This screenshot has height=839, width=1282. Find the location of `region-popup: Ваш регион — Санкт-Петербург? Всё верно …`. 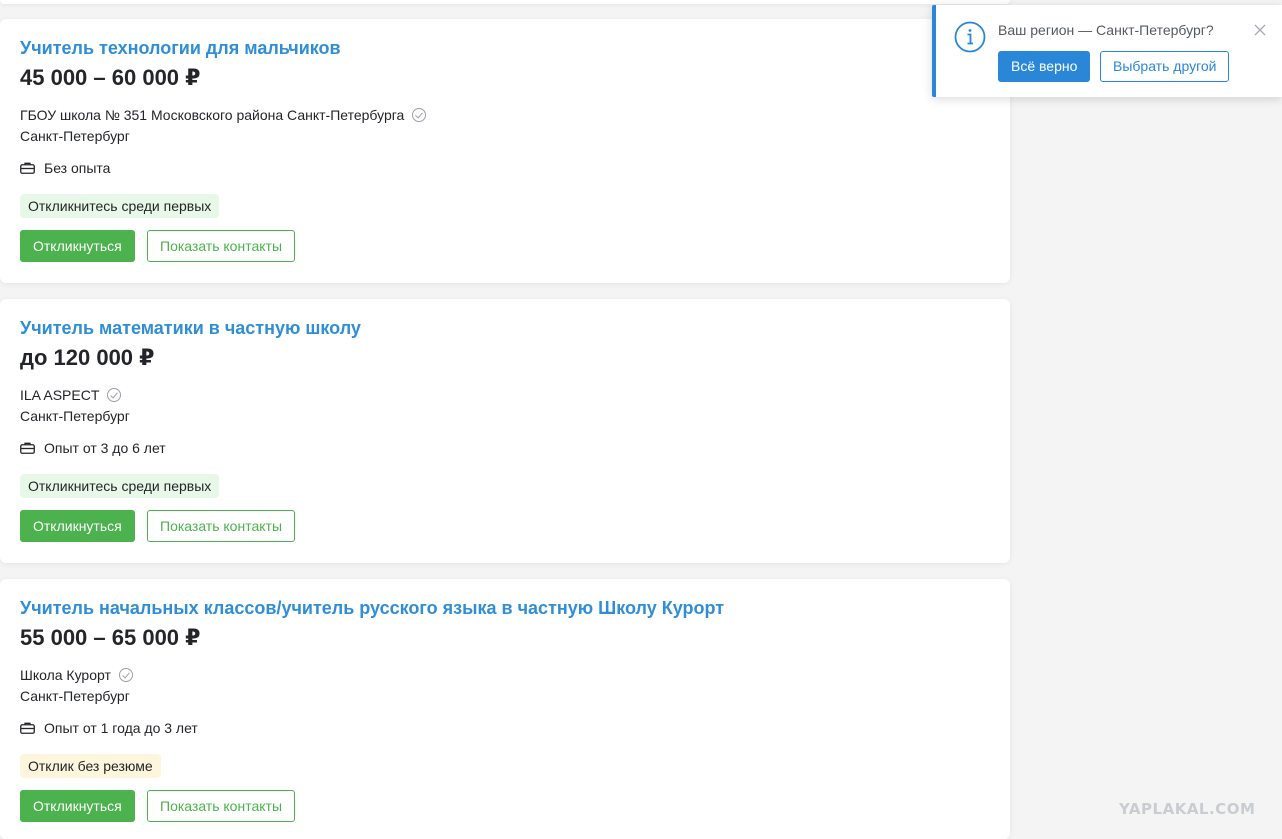

region-popup: Ваш регион — Санкт-Петербург? Всё верно … is located at coordinates (1107, 51).